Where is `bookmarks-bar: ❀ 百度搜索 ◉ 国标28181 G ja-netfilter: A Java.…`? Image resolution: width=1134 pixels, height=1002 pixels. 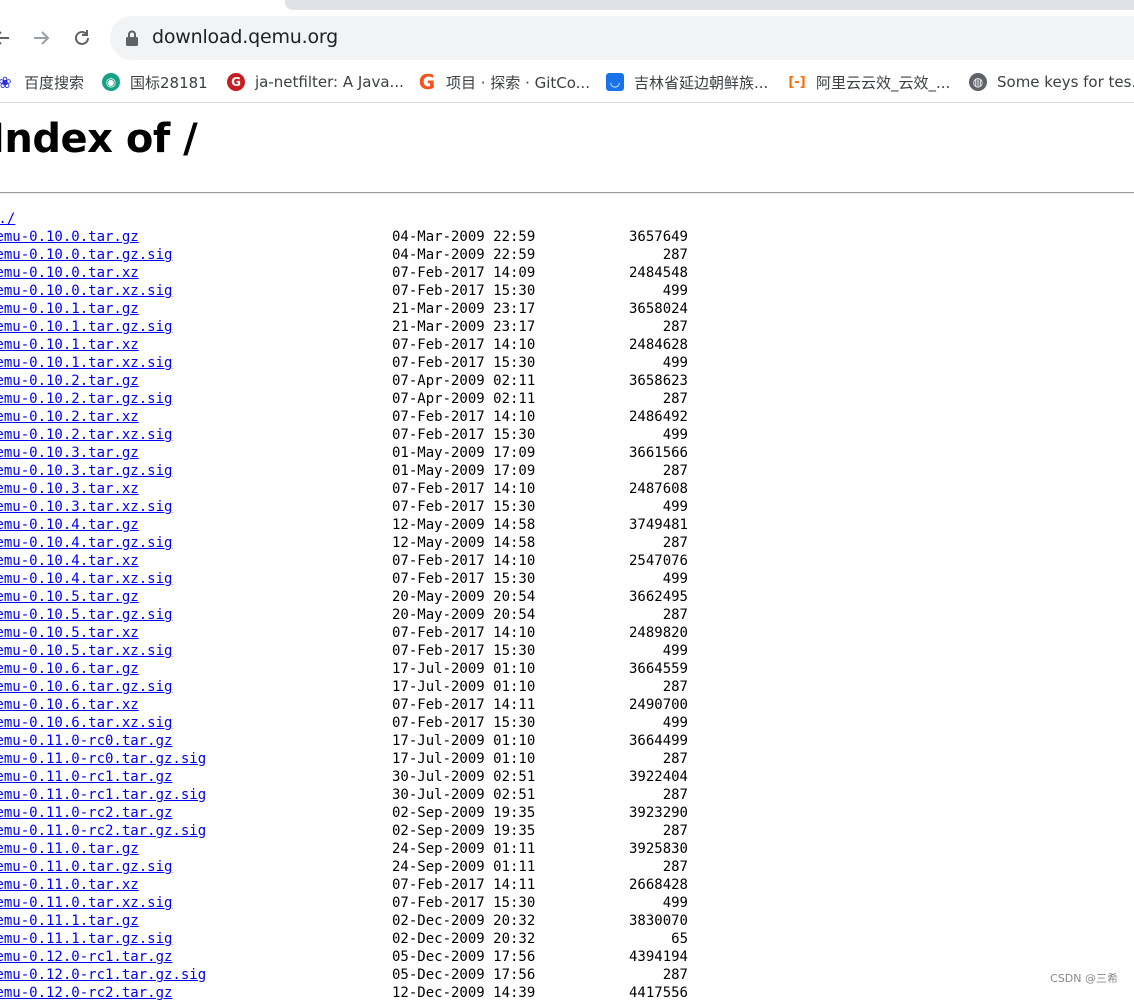 bookmarks-bar: ❀ 百度搜索 ◉ 国标28181 G ja-netfilter: A Java.… is located at coordinates (567, 83).